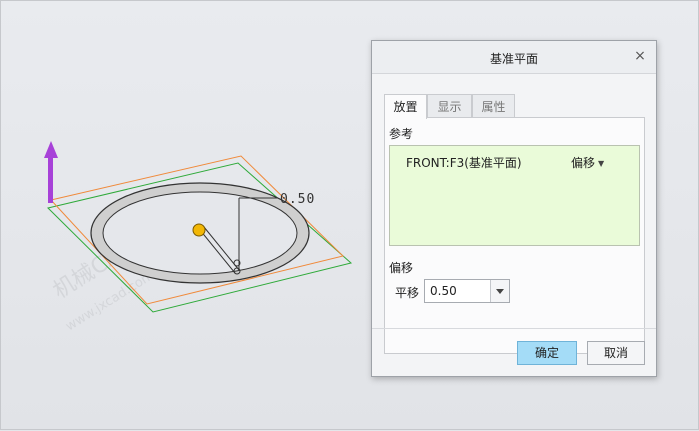 This screenshot has height=431, width=699. I want to click on direction-arrow, so click(51, 172).